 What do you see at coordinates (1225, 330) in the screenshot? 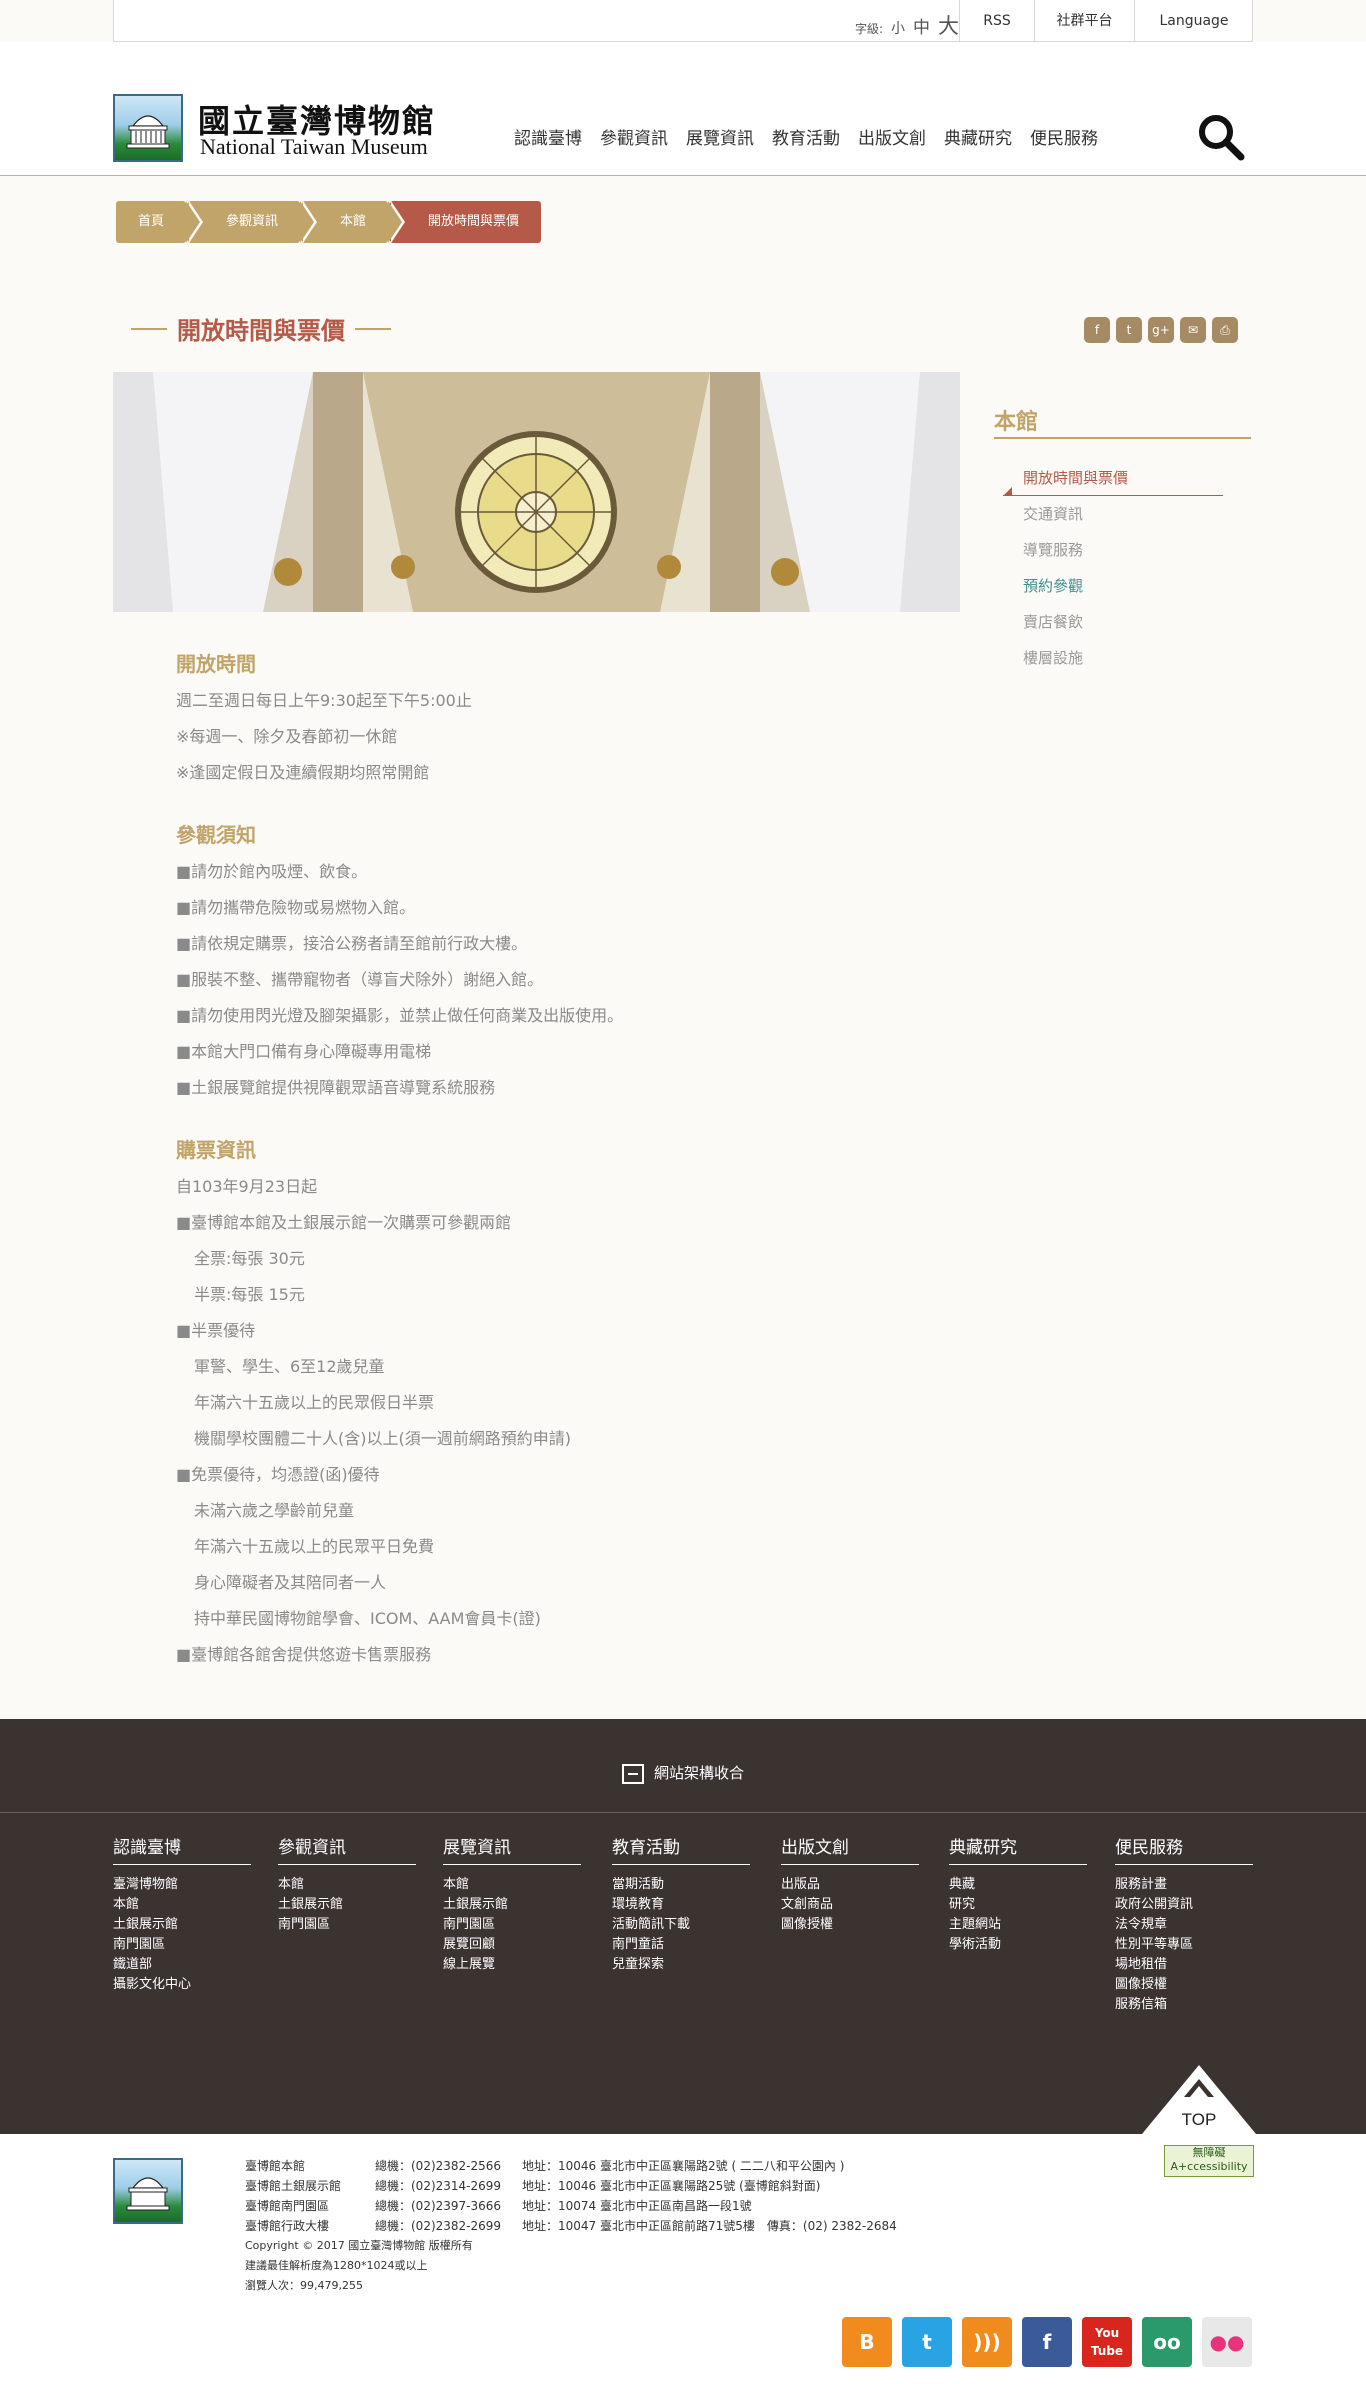
I see `print-icon: ⎙` at bounding box center [1225, 330].